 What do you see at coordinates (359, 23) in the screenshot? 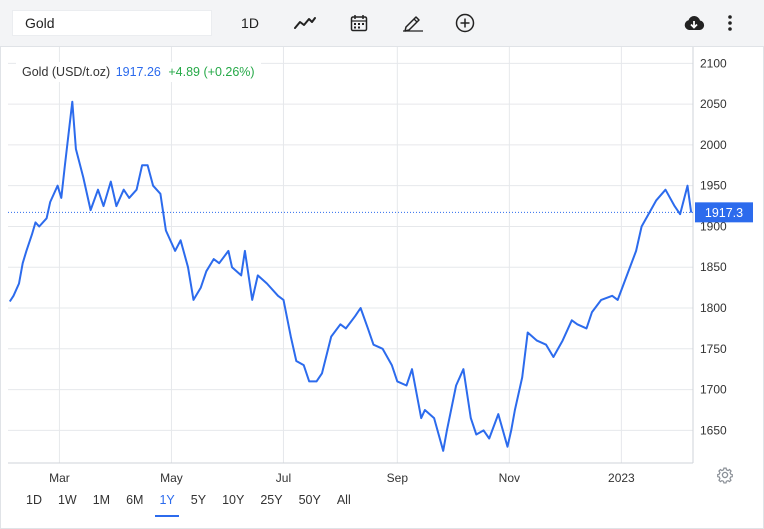
I see `calendar-icon` at bounding box center [359, 23].